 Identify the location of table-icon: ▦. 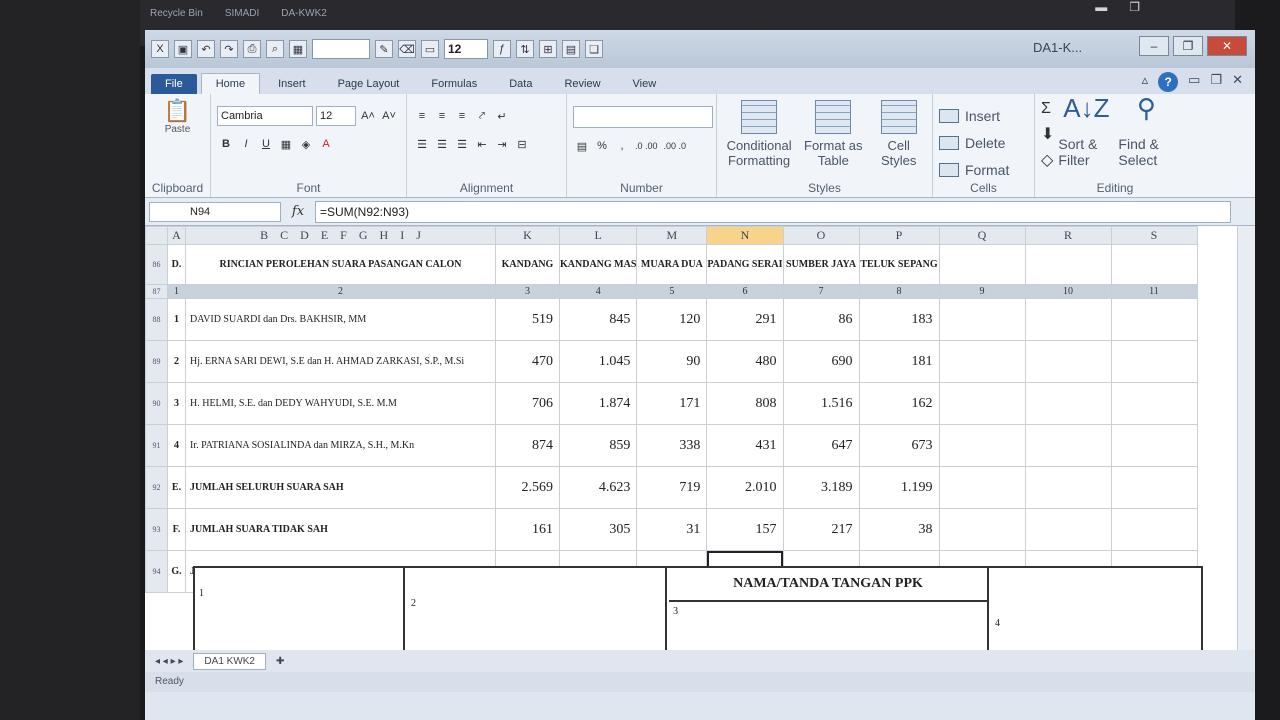
(298, 49).